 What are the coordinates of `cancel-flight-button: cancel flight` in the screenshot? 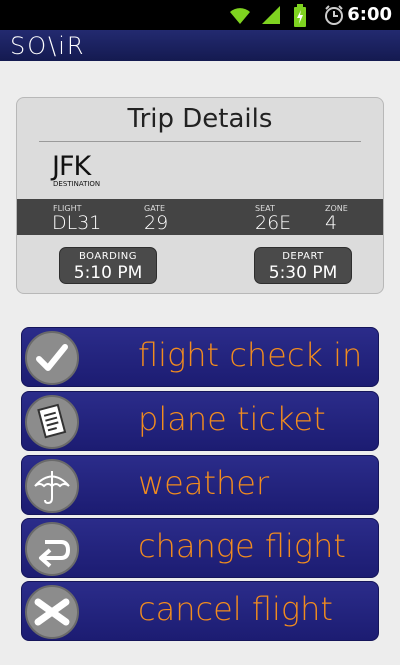 It's located at (200, 611).